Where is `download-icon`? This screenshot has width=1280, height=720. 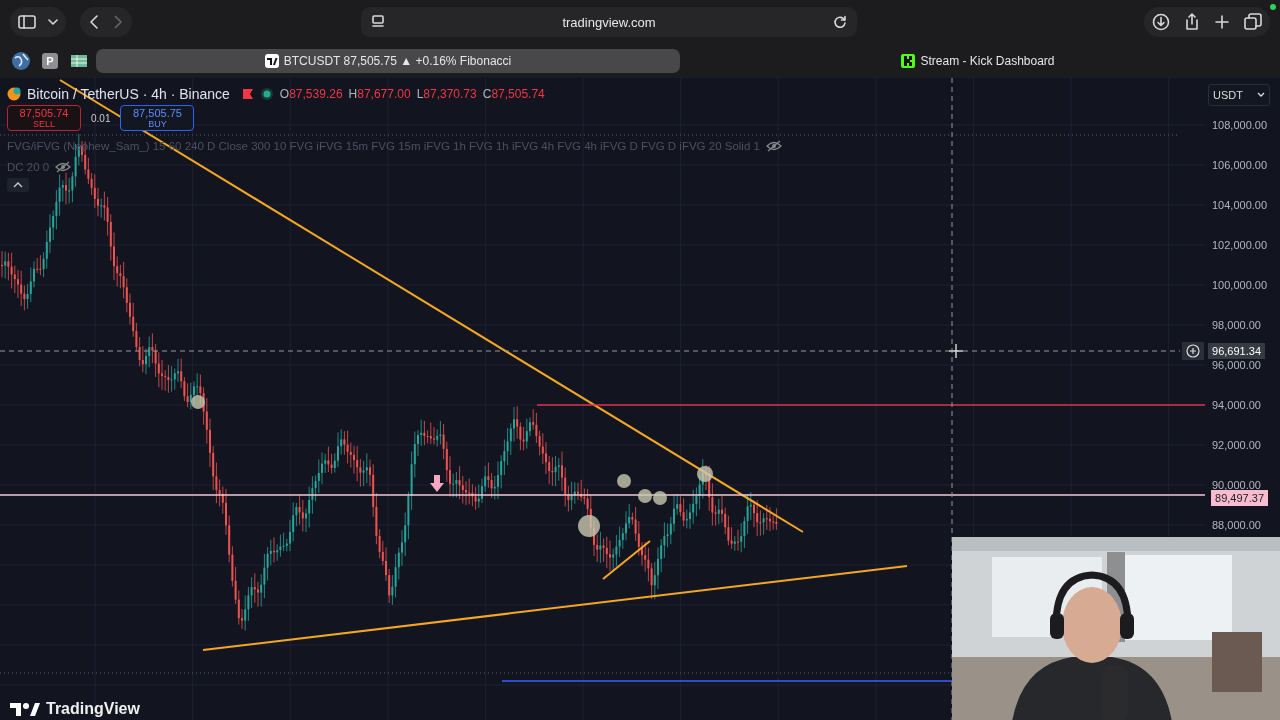
download-icon is located at coordinates (1161, 22).